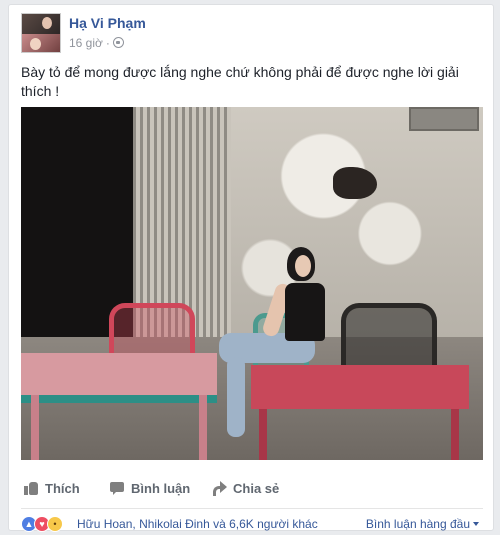 The image size is (500, 535). What do you see at coordinates (256, 488) in the screenshot?
I see `share-label: Chia sẻ` at bounding box center [256, 488].